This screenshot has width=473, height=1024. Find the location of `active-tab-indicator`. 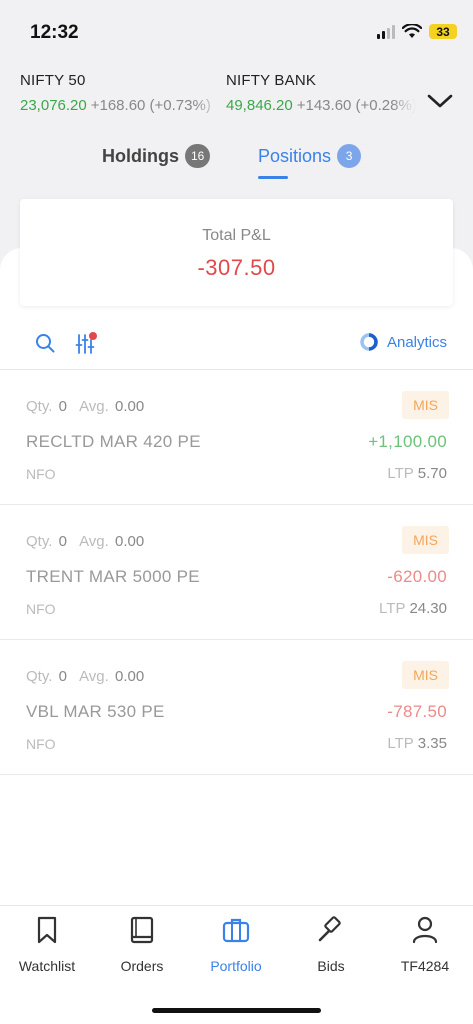

active-tab-indicator is located at coordinates (273, 177).